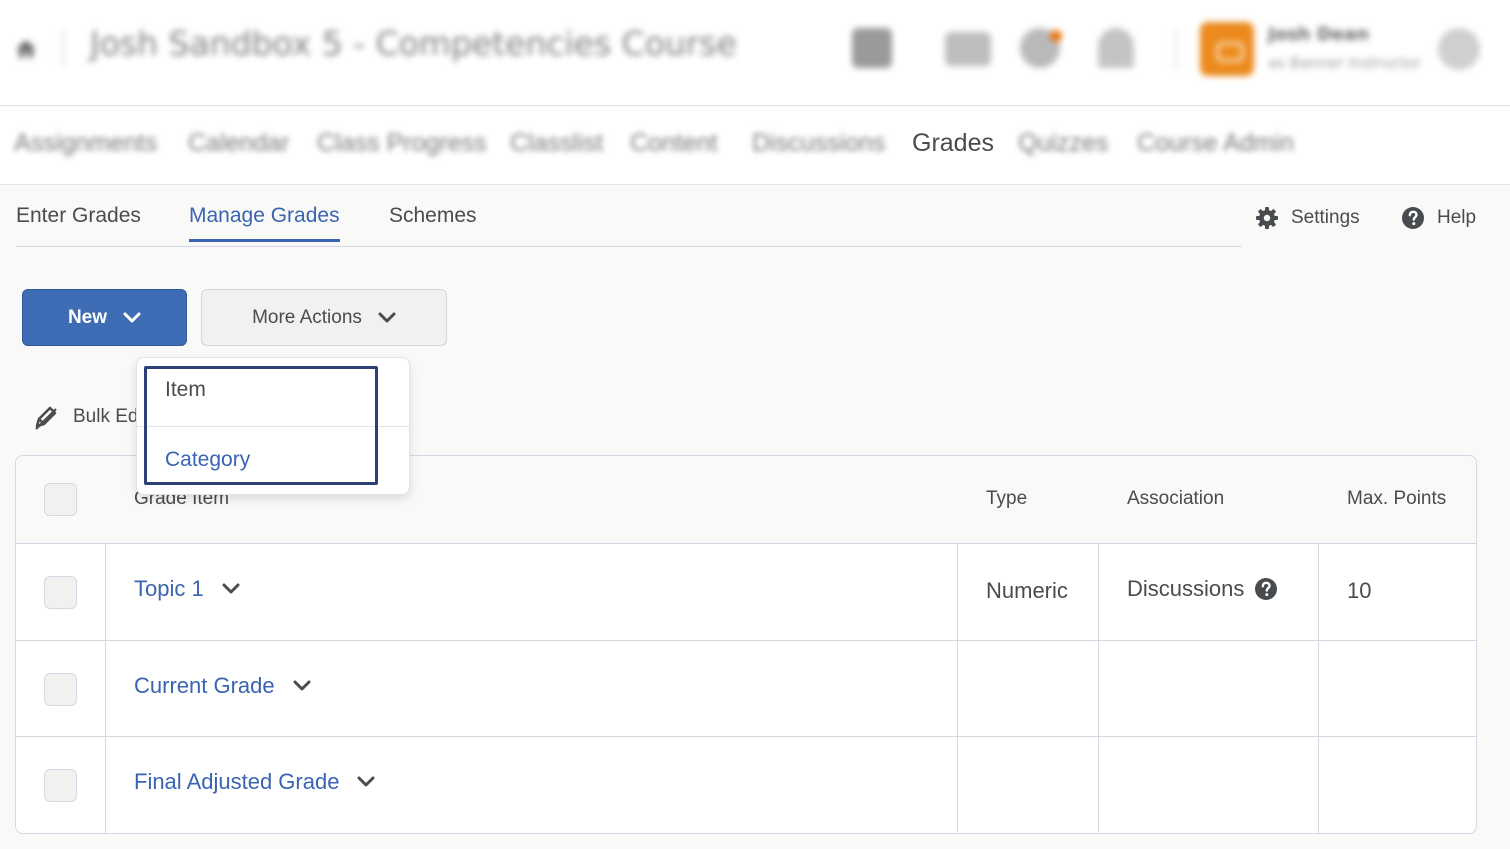 Image resolution: width=1510 pixels, height=849 pixels. I want to click on grade-item-type: Numeric, so click(1027, 590).